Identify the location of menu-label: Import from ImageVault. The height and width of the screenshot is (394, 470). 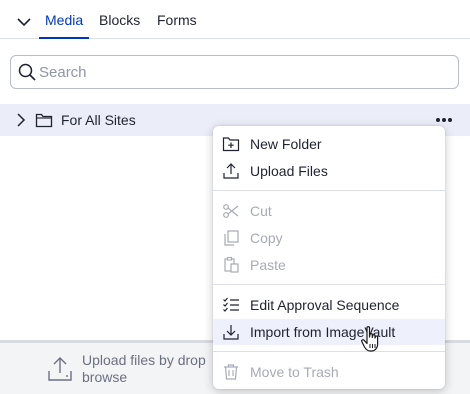
(323, 332).